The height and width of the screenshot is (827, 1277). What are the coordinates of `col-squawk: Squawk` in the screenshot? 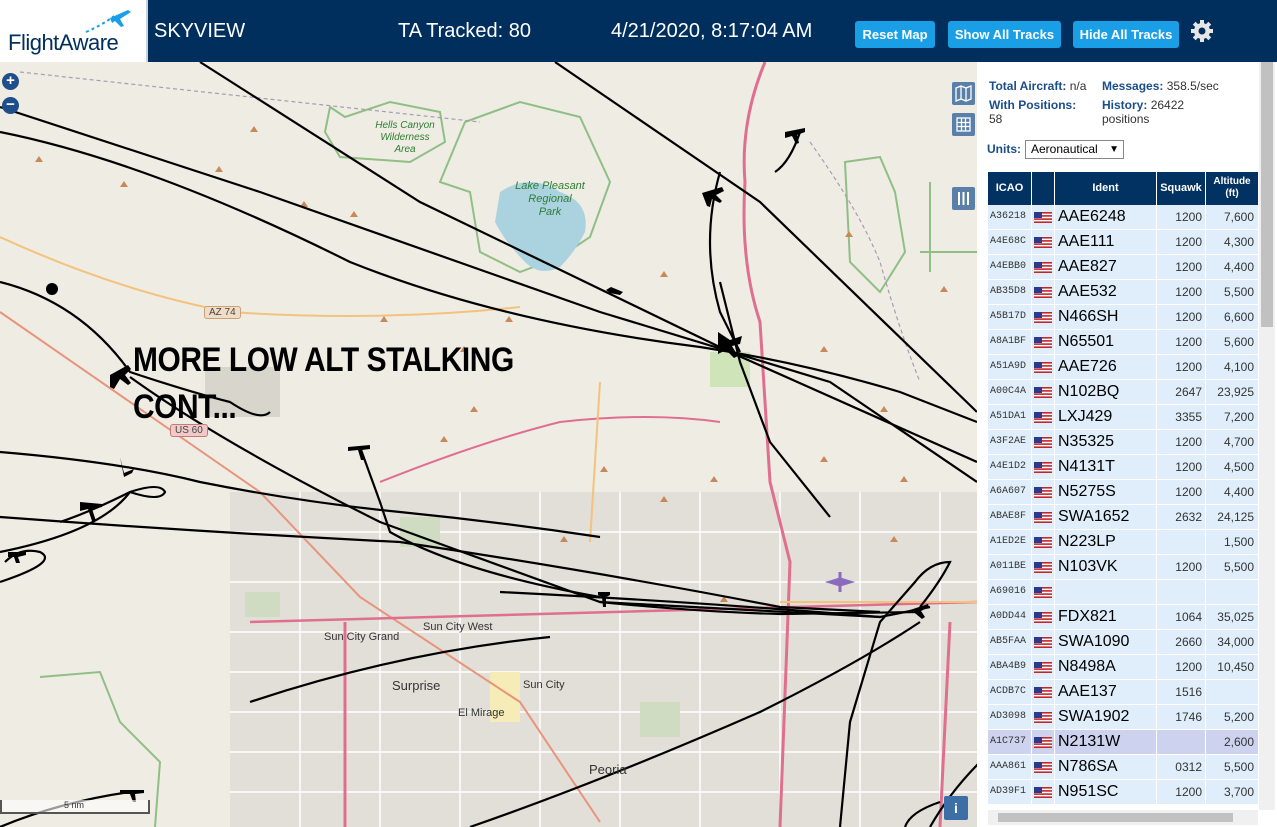 It's located at (1181, 188).